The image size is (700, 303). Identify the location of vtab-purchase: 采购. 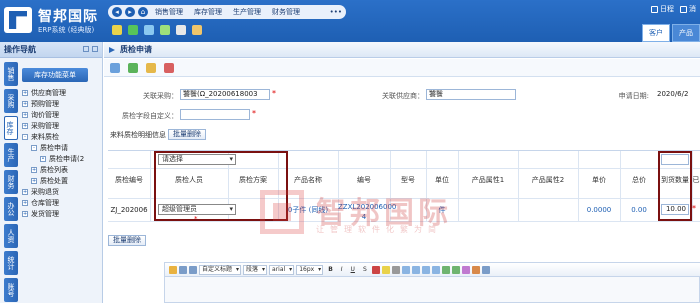
(11, 101).